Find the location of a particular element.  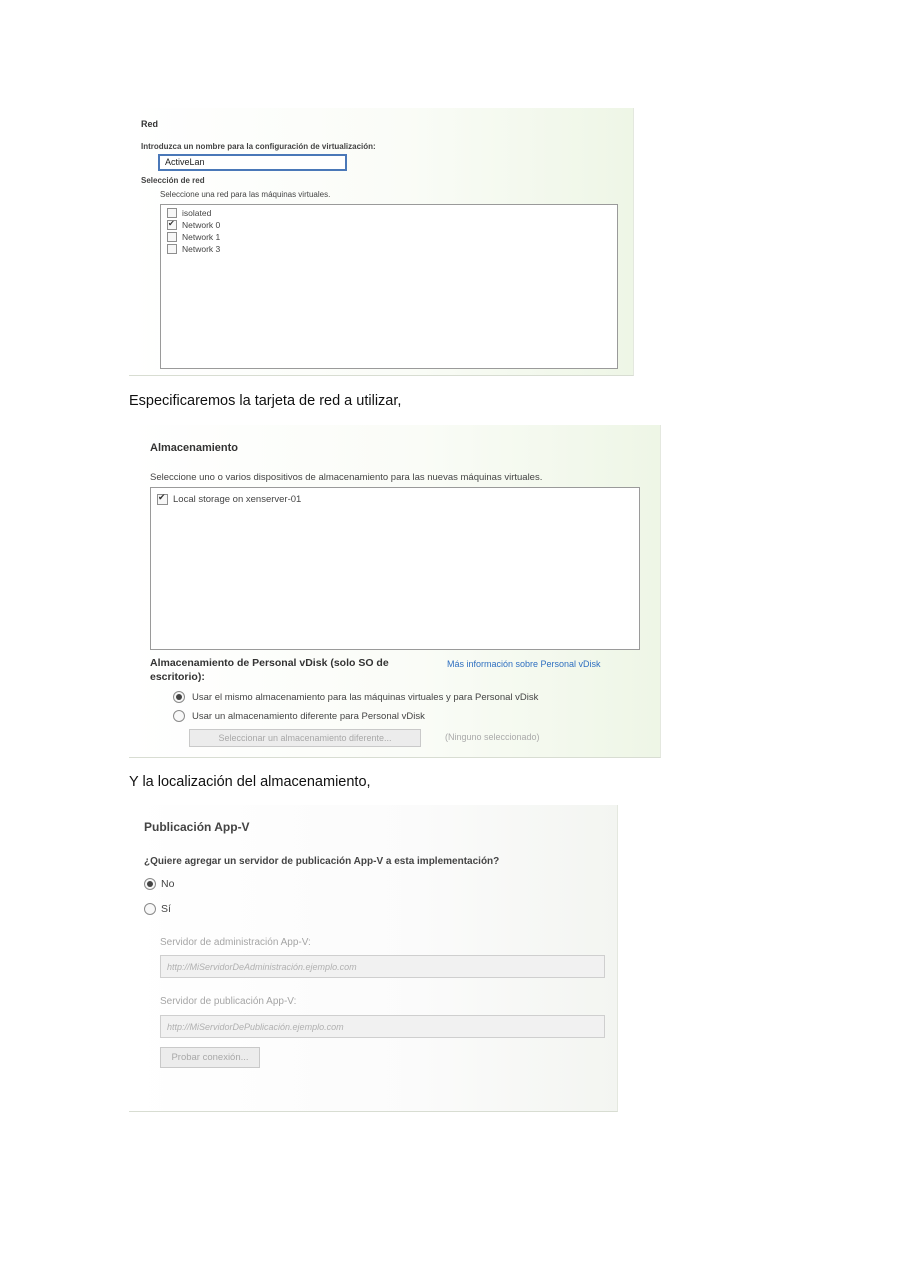

appv-panel-title: Publicación App-V is located at coordinates (197, 827).